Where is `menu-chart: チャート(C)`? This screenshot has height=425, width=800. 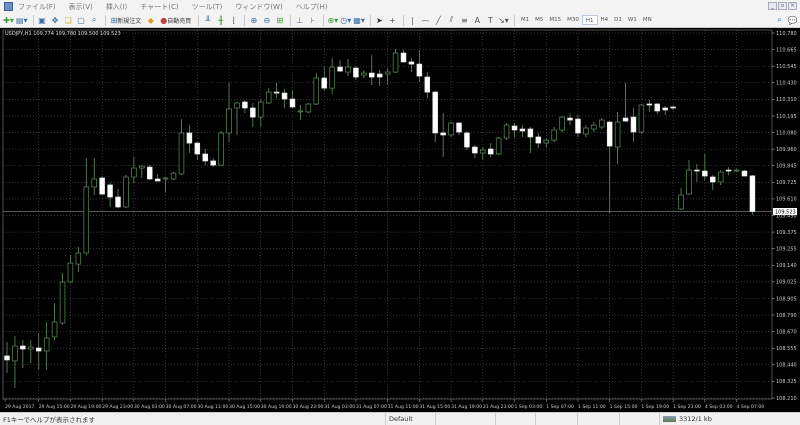
menu-chart: チャート(C) is located at coordinates (159, 7).